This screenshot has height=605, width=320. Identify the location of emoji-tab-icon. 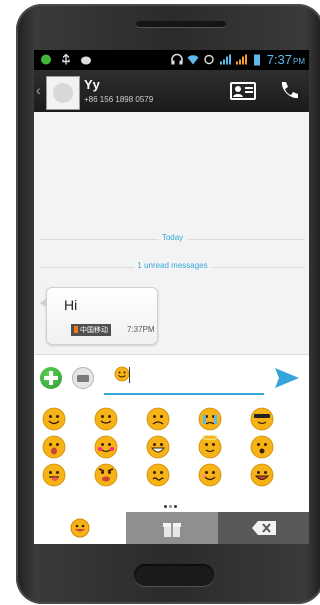
(80, 528).